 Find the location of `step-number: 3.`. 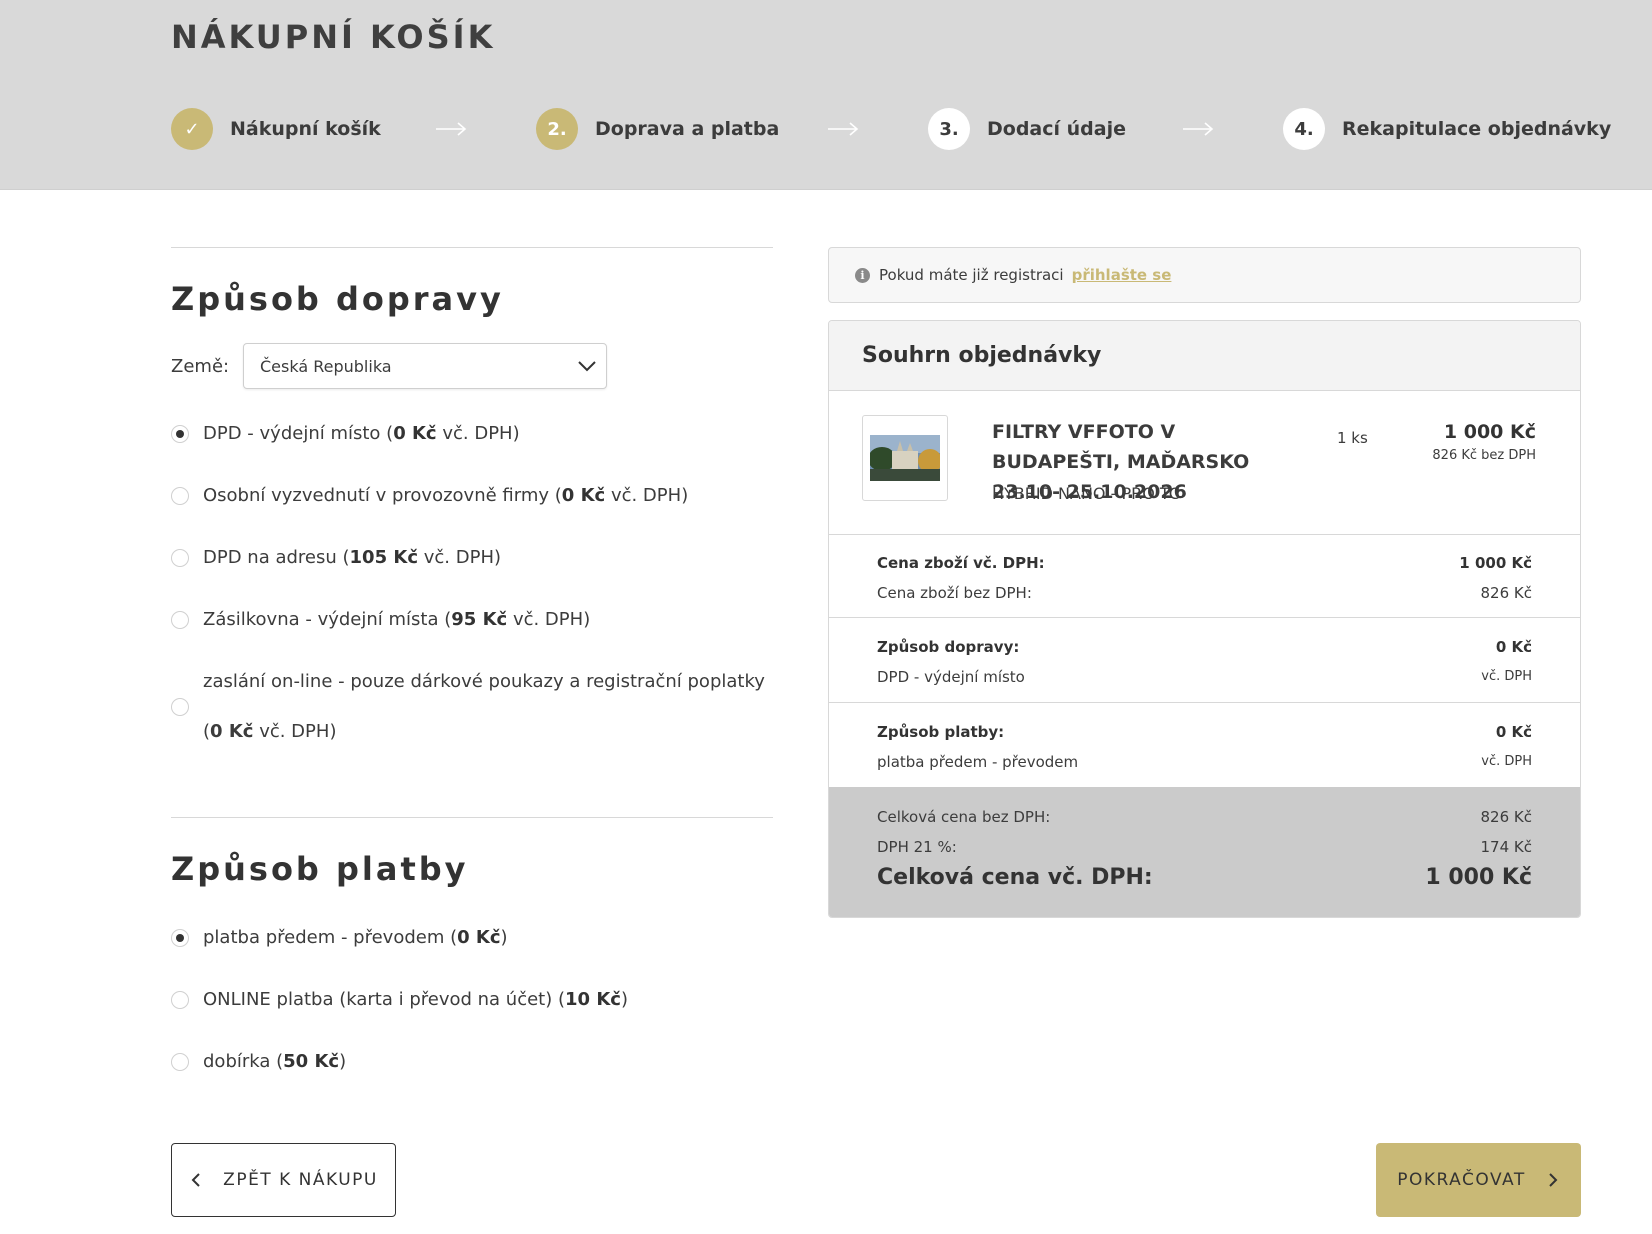

step-number: 3. is located at coordinates (949, 129).